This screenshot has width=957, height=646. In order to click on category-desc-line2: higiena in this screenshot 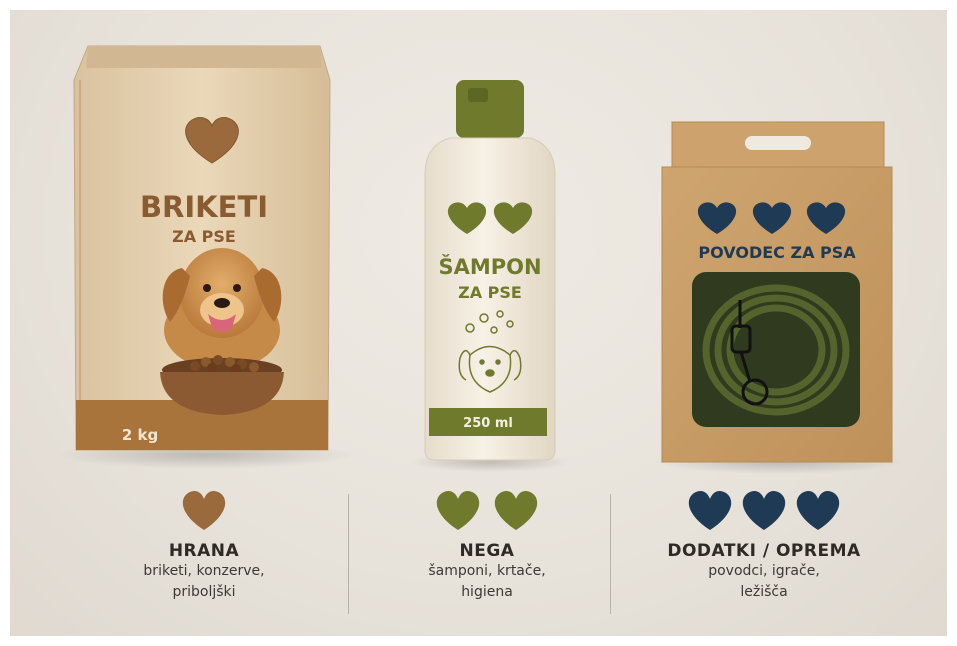, I will do `click(487, 592)`.